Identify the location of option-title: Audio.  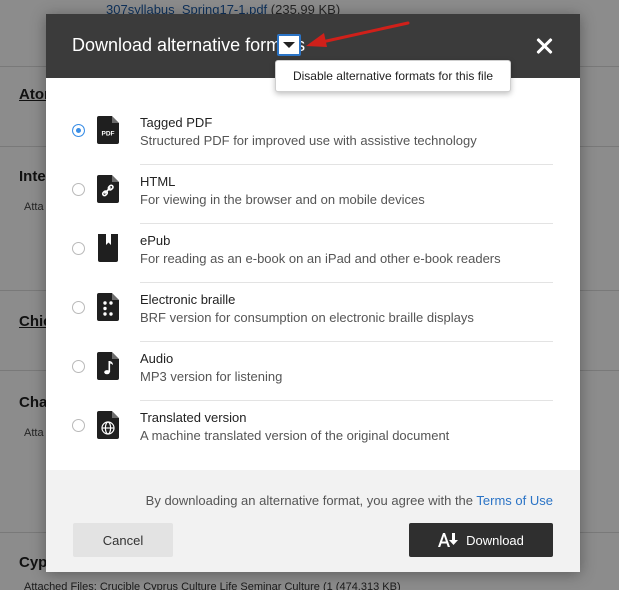
(157, 358).